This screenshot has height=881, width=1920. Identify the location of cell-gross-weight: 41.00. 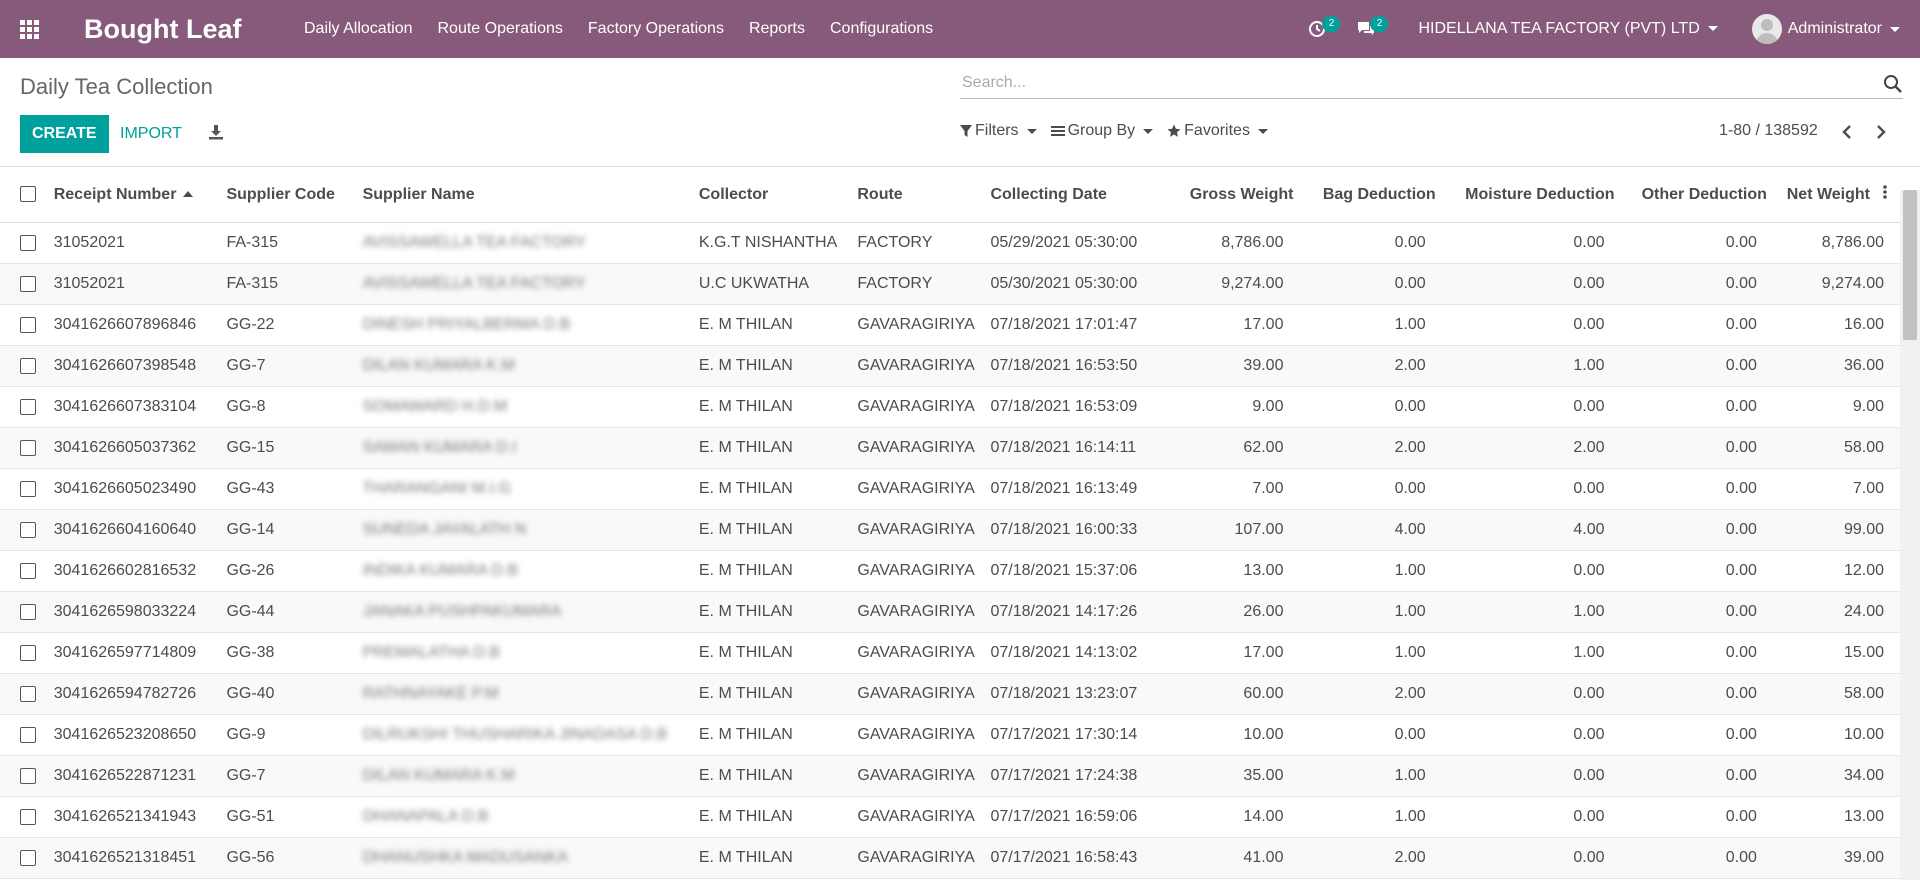
(1240, 858).